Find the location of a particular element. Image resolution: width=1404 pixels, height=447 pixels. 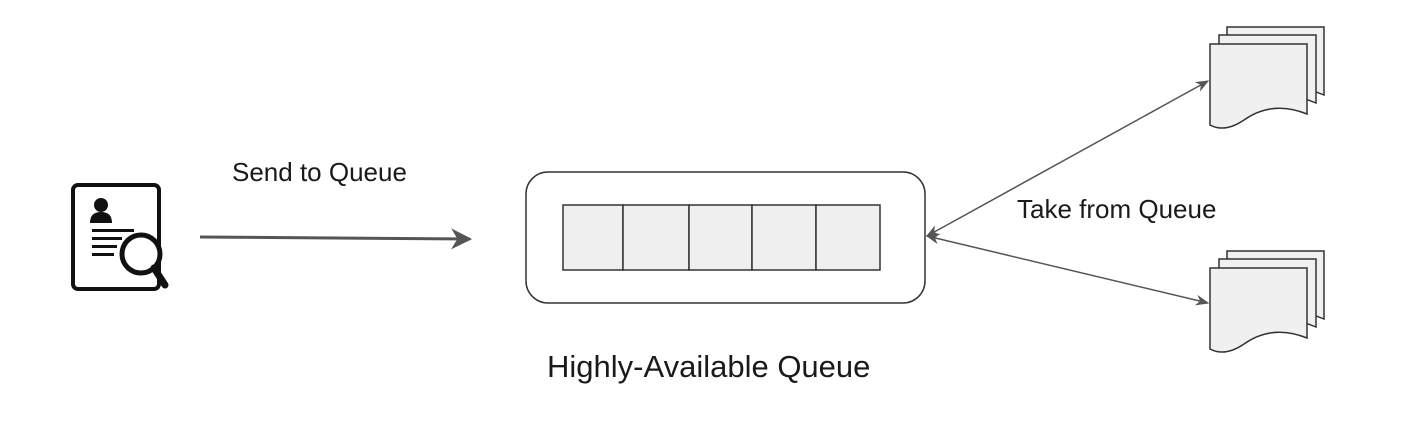

queue-slots is located at coordinates (721, 237).